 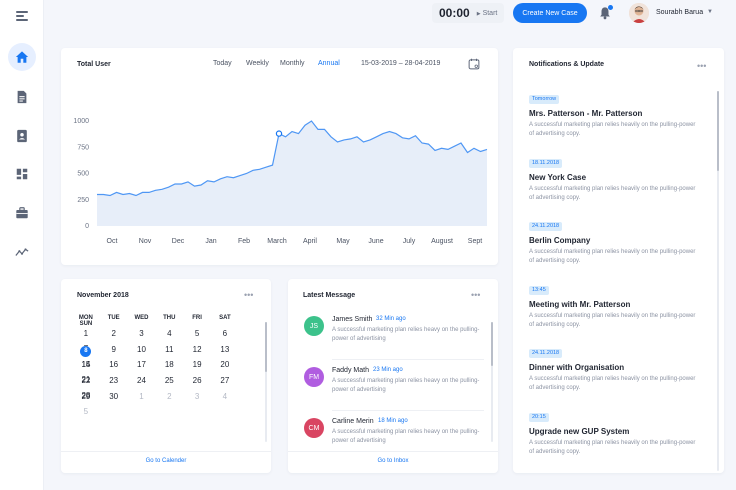 What do you see at coordinates (22, 16) in the screenshot?
I see `menu-icon` at bounding box center [22, 16].